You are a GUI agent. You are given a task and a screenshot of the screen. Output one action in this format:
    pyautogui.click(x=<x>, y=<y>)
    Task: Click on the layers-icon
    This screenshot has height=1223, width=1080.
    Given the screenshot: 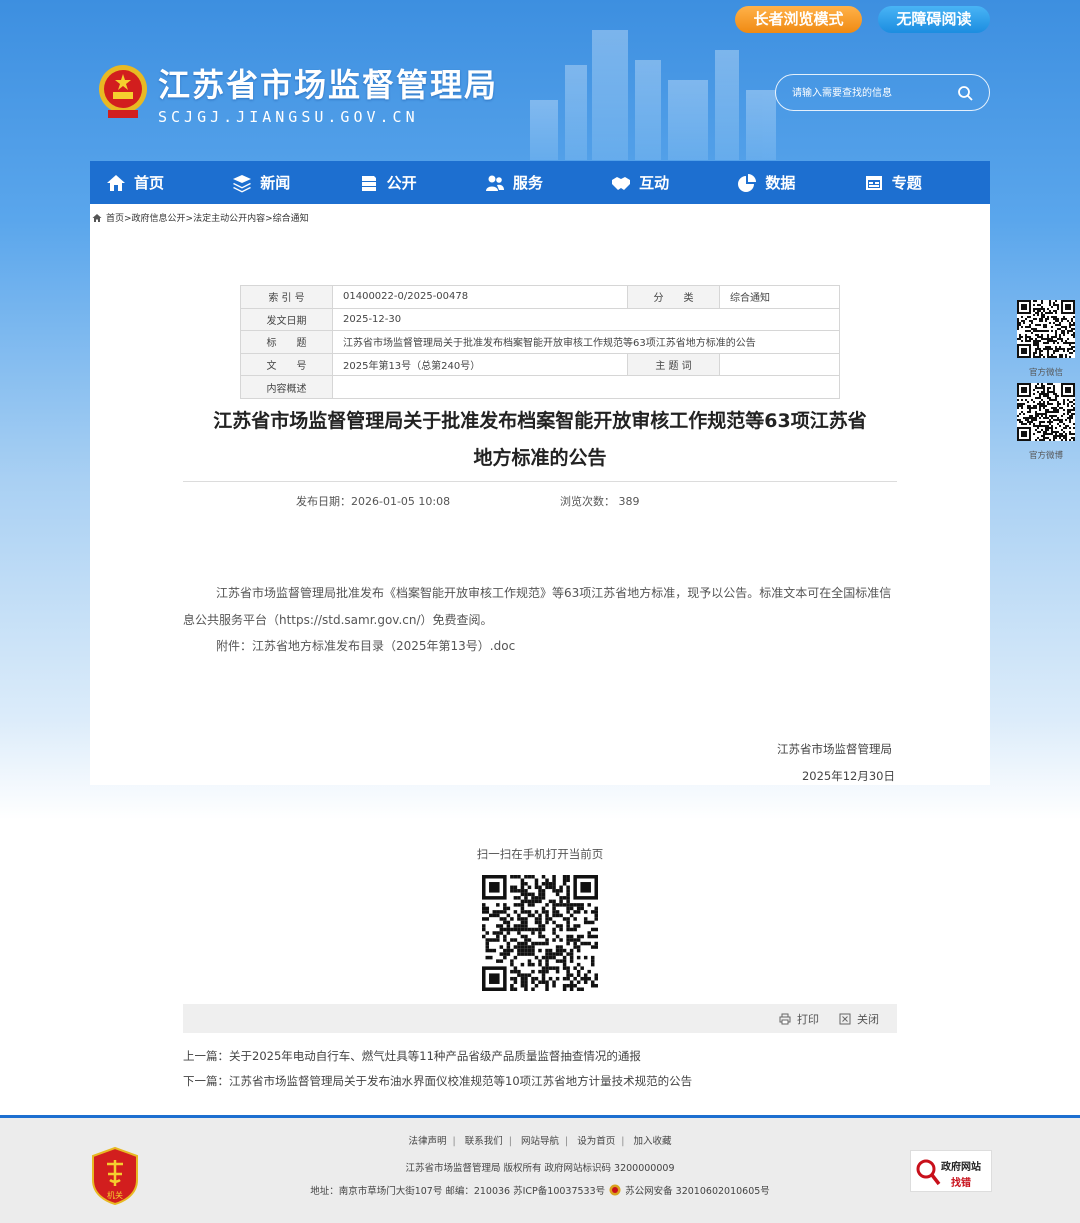 What is the action you would take?
    pyautogui.click(x=242, y=183)
    